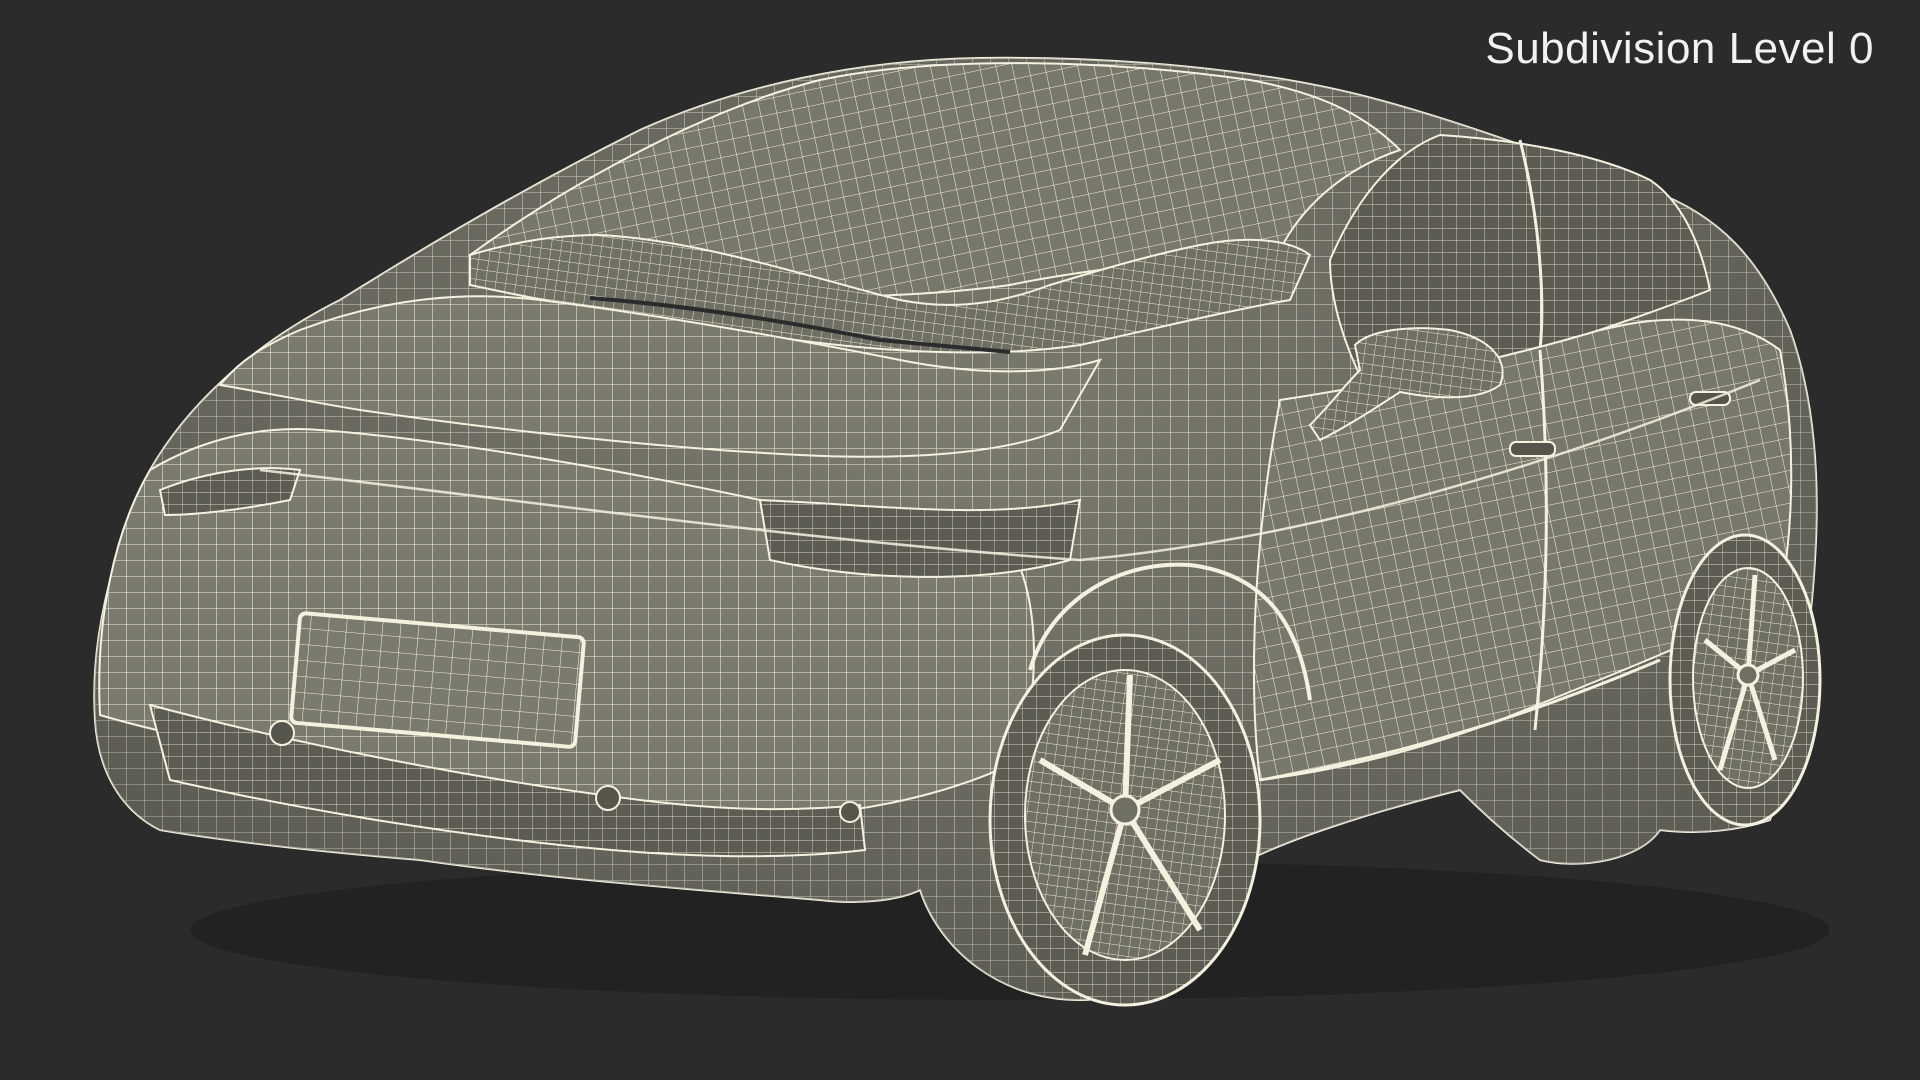 The width and height of the screenshot is (1920, 1080). I want to click on license-plate, so click(437, 680).